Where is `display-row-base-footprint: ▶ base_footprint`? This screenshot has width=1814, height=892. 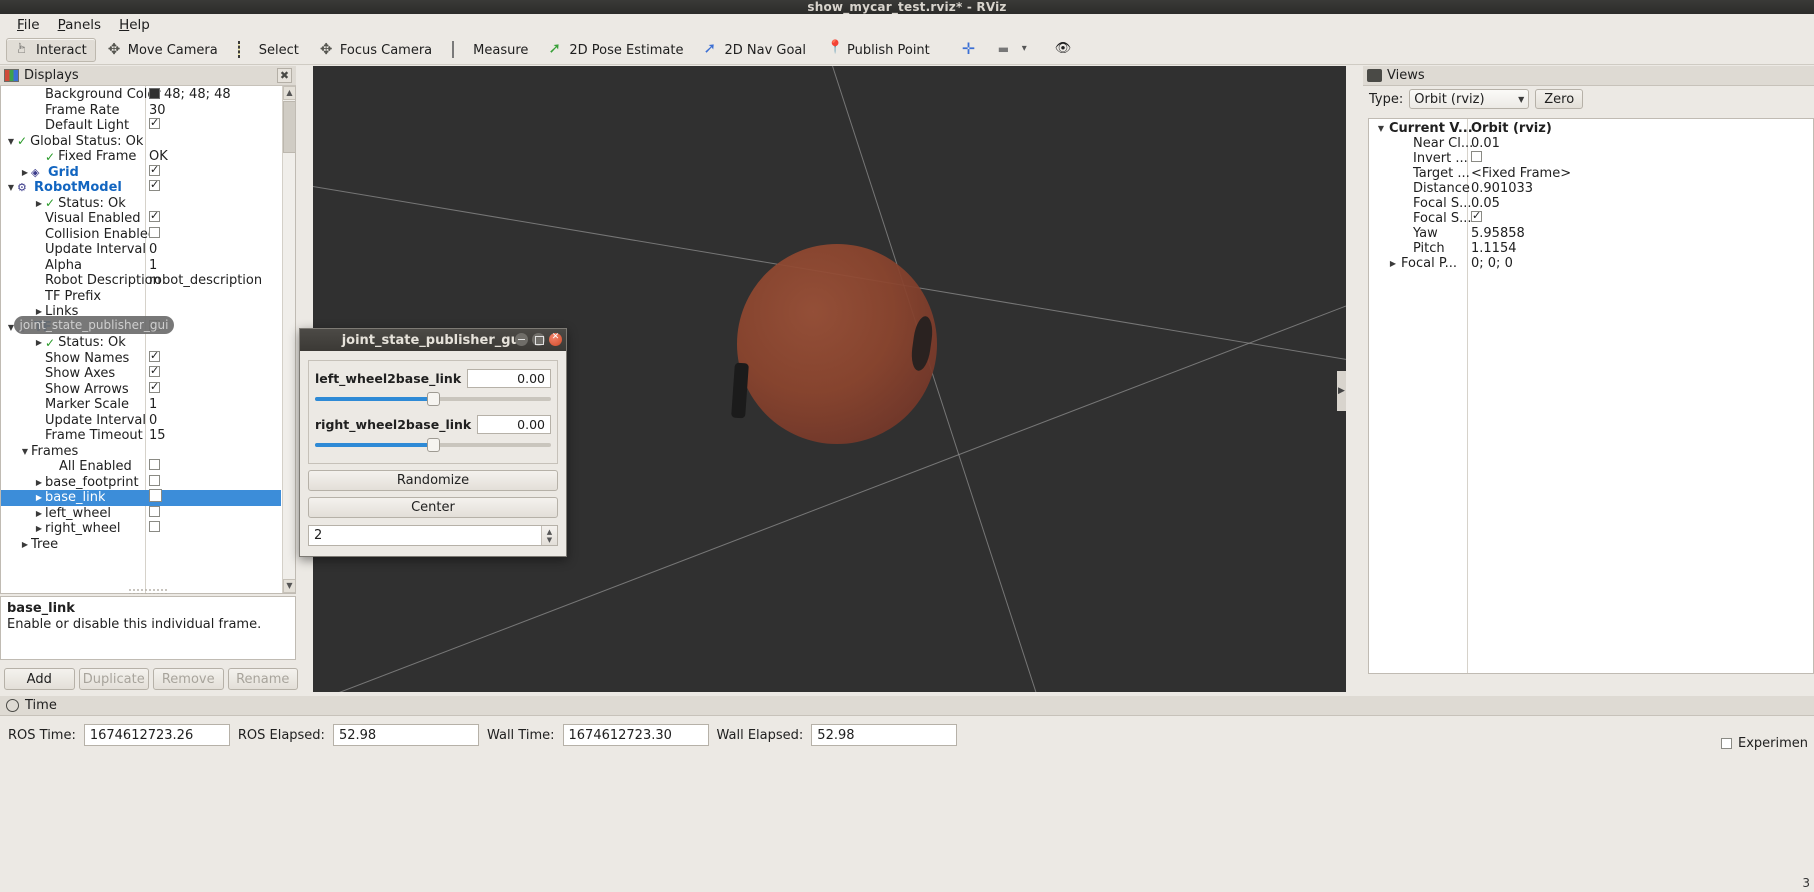
display-row-base-footprint: ▶ base_footprint is located at coordinates (141, 482).